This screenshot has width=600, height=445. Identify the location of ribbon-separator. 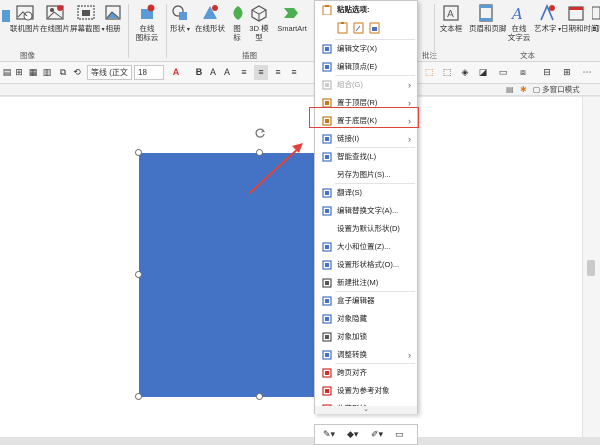
(166, 31).